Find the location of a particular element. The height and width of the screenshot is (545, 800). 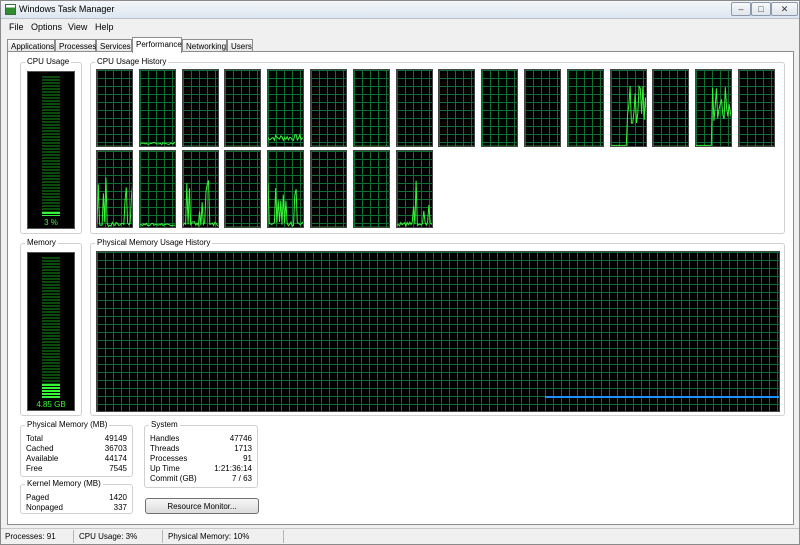

stat-value: 7545 is located at coordinates (118, 468).